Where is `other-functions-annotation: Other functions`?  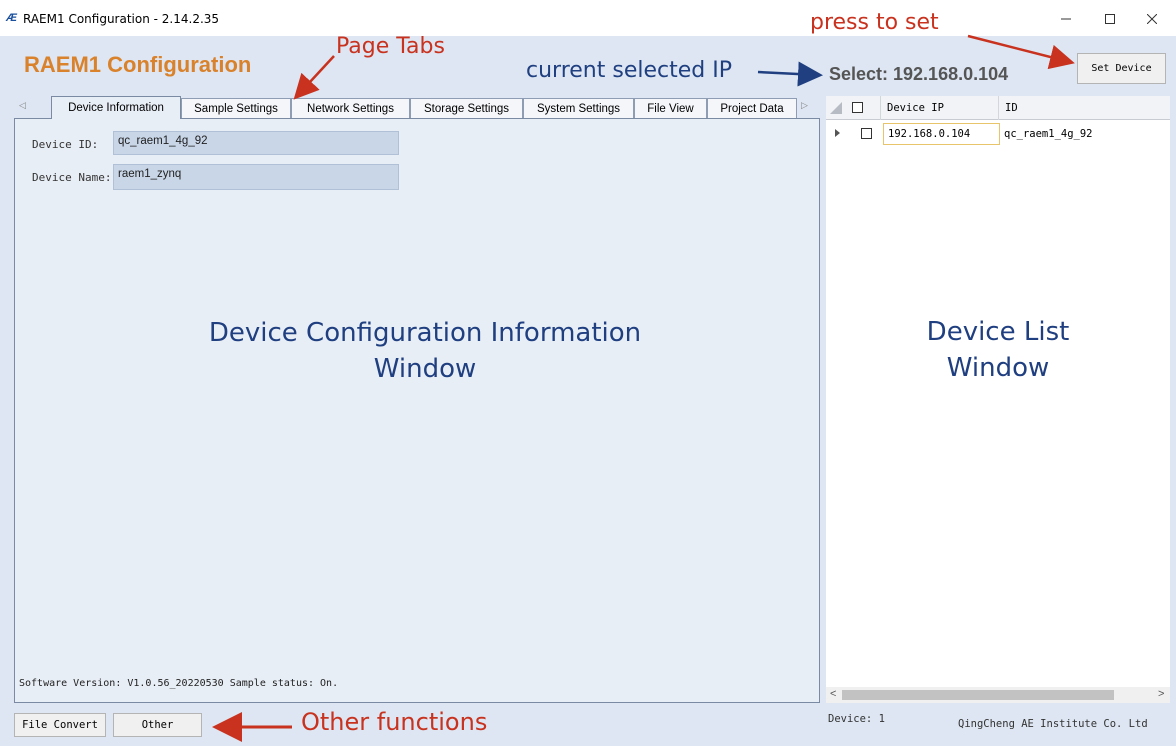
other-functions-annotation: Other functions is located at coordinates (394, 722).